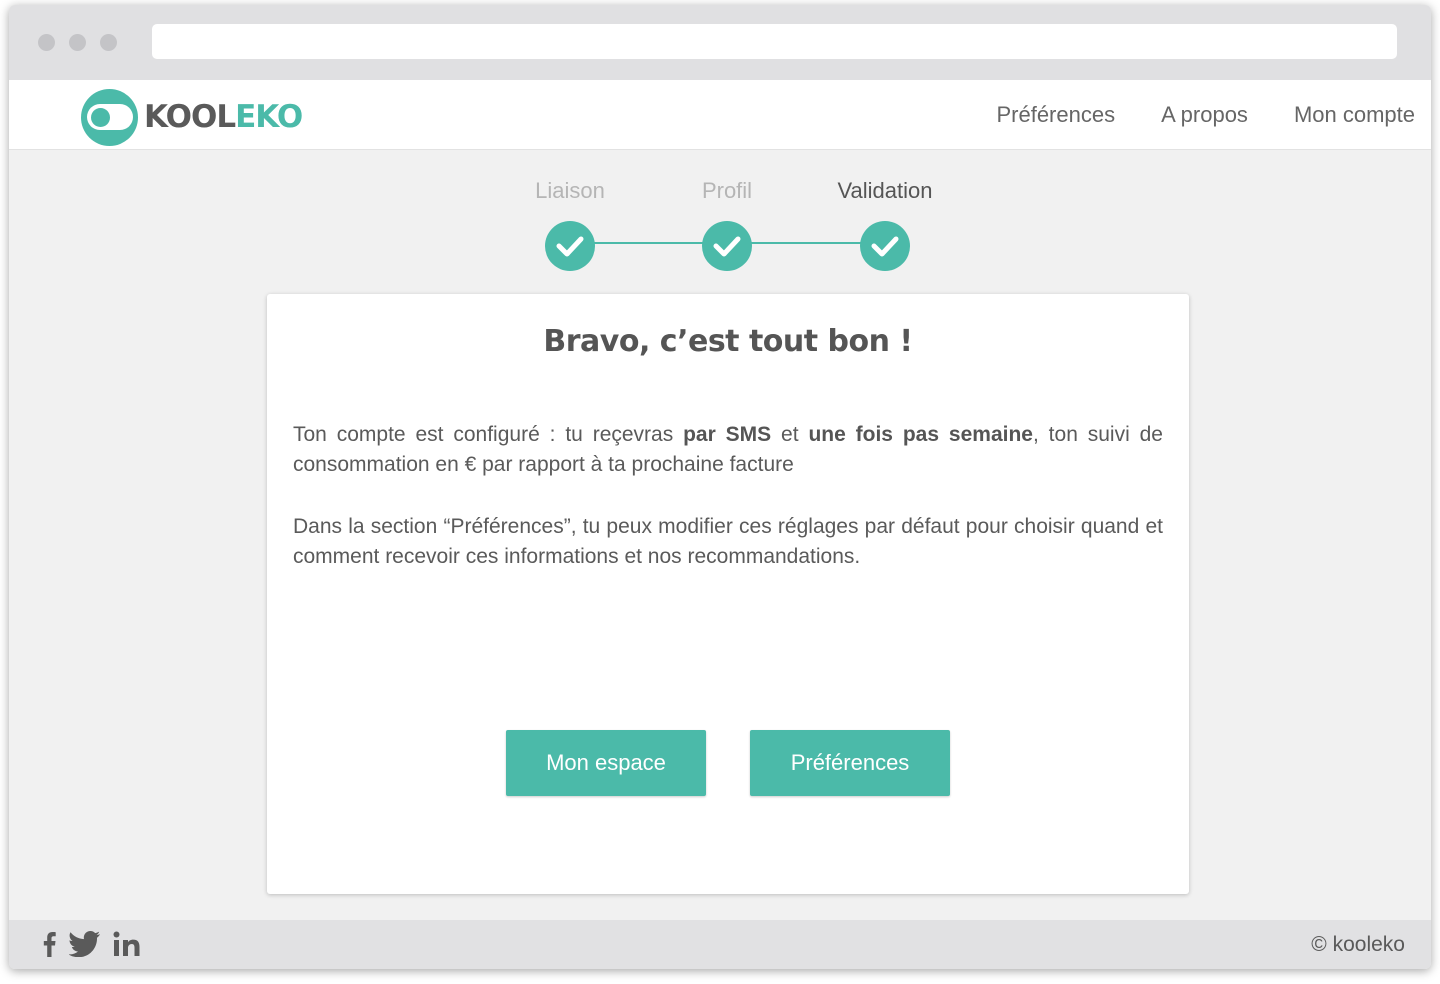 The image size is (1440, 984). Describe the element at coordinates (790, 434) in the screenshot. I see `paragraph1-text2: et` at that location.